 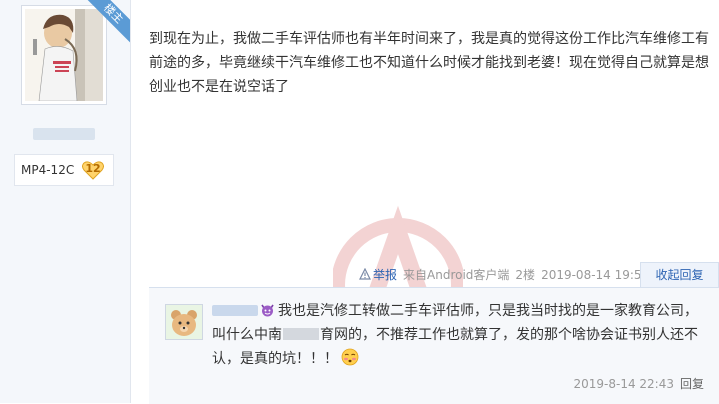 I want to click on reply-avatar, so click(x=184, y=322).